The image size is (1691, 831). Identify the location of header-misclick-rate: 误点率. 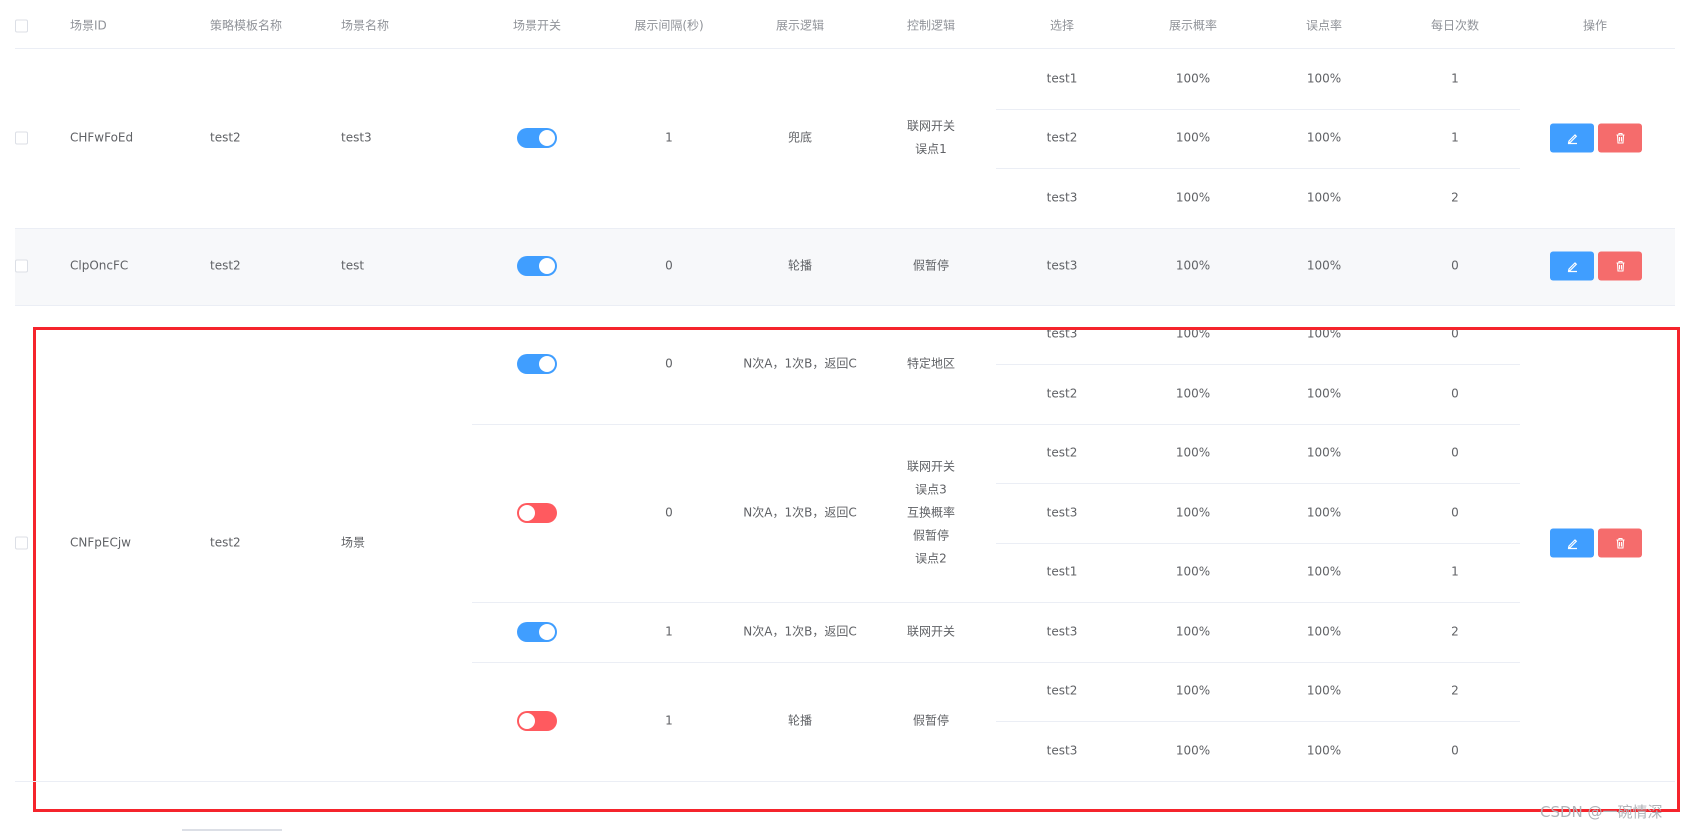
(1324, 26).